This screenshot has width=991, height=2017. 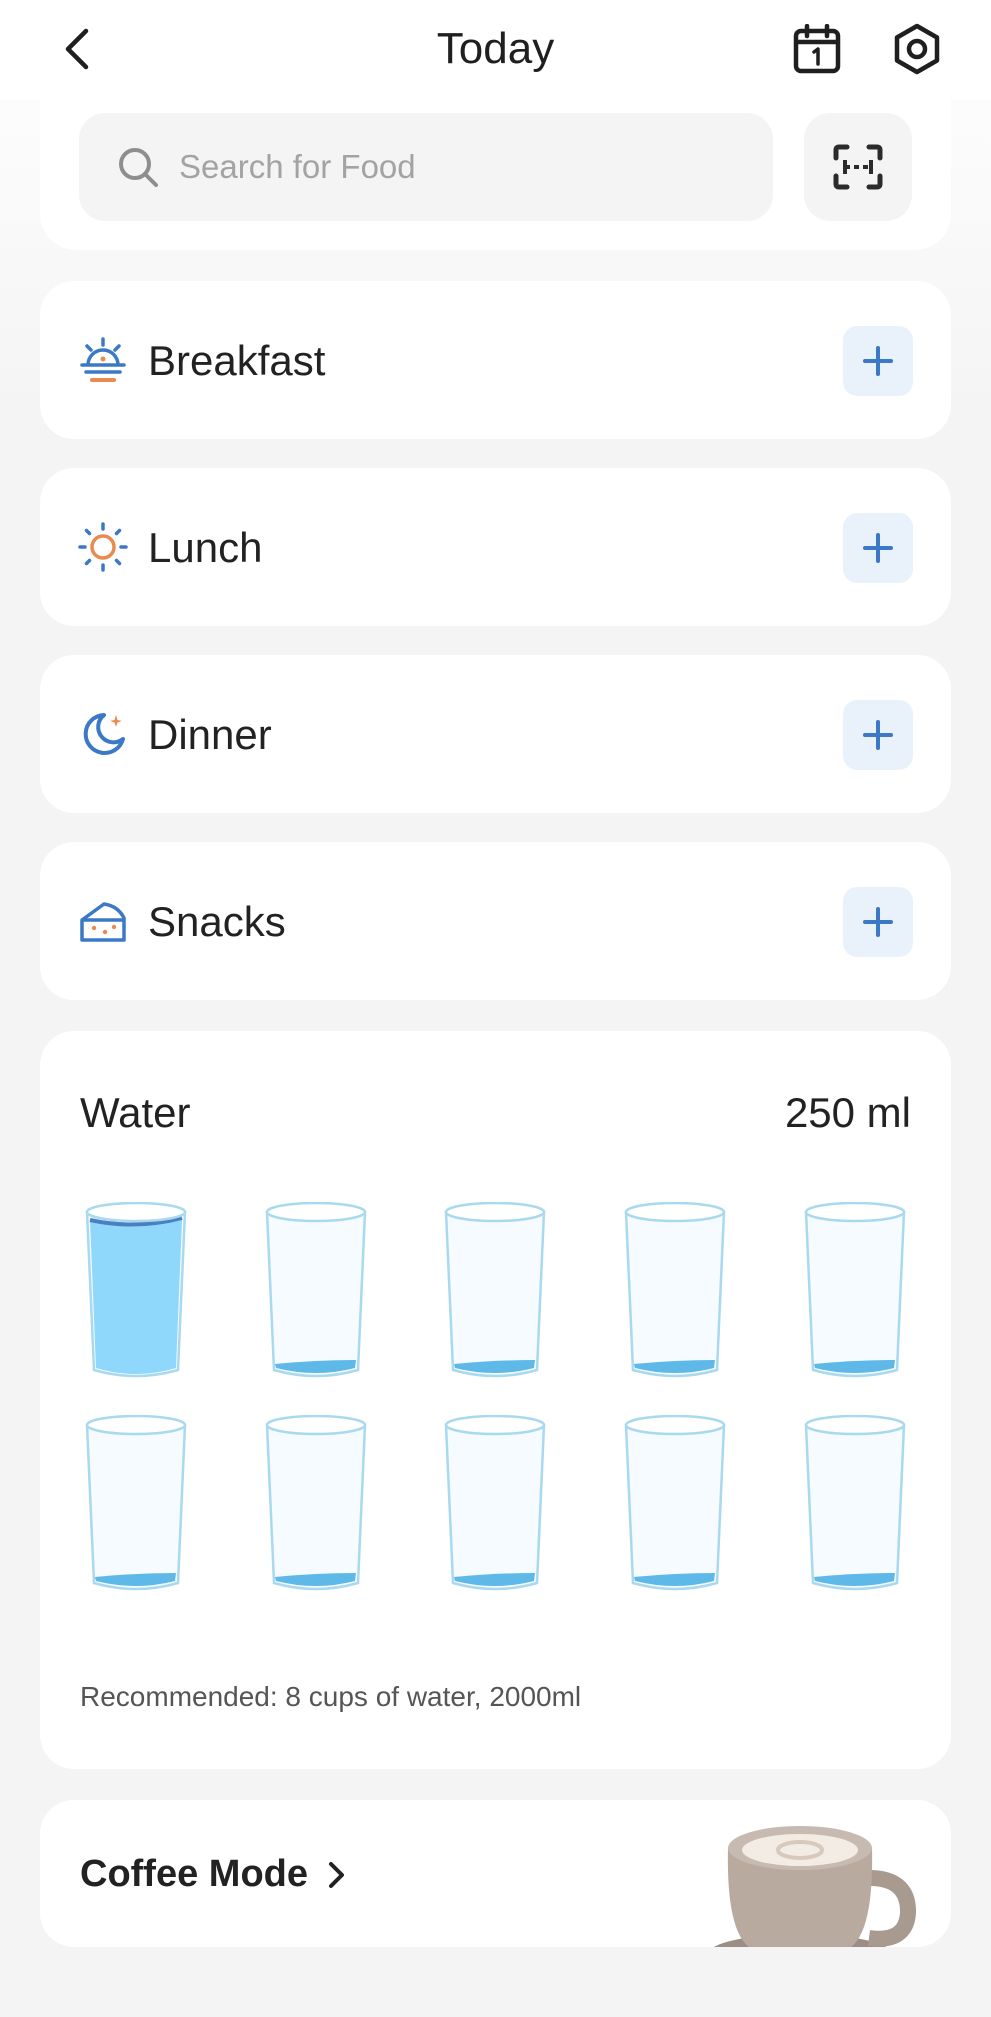 I want to click on moon-icon, so click(x=104, y=734).